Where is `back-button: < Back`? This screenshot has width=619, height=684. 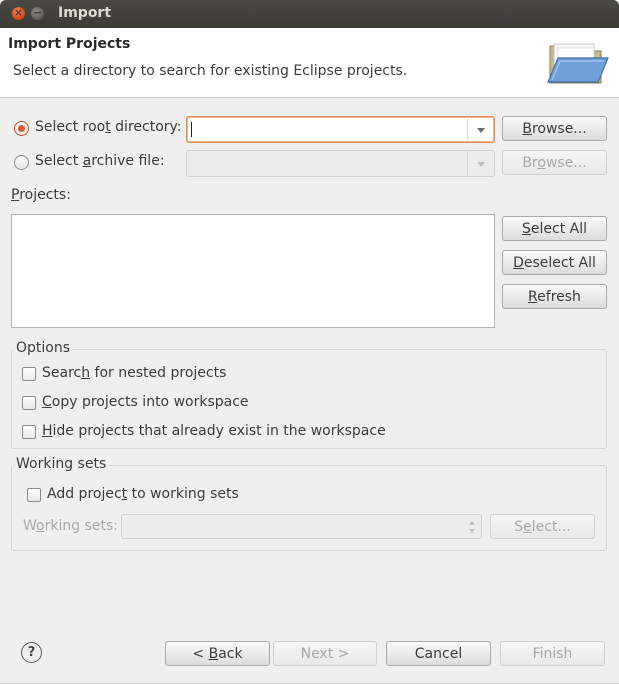
back-button: < Back is located at coordinates (217, 653).